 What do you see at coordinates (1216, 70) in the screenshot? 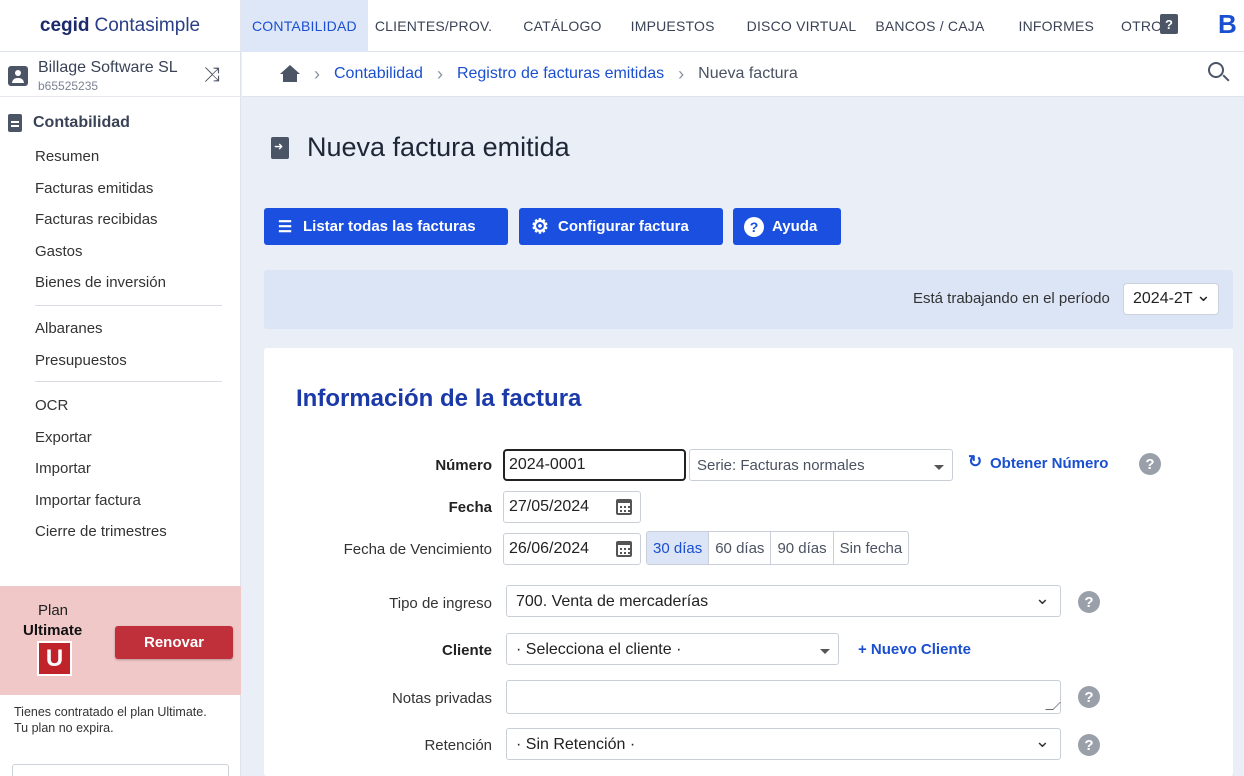
I see `search-icon` at bounding box center [1216, 70].